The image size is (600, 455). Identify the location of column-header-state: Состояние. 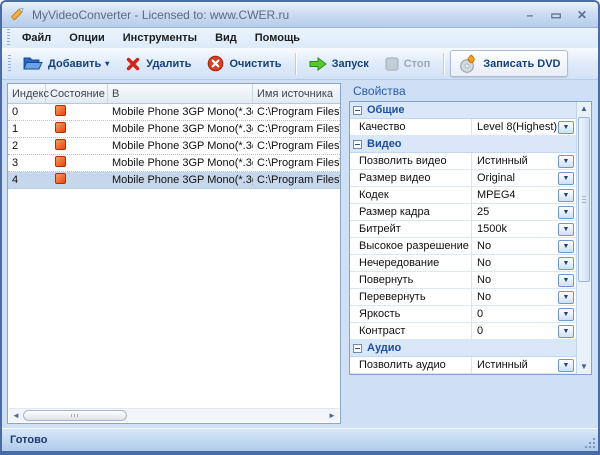
(77, 93).